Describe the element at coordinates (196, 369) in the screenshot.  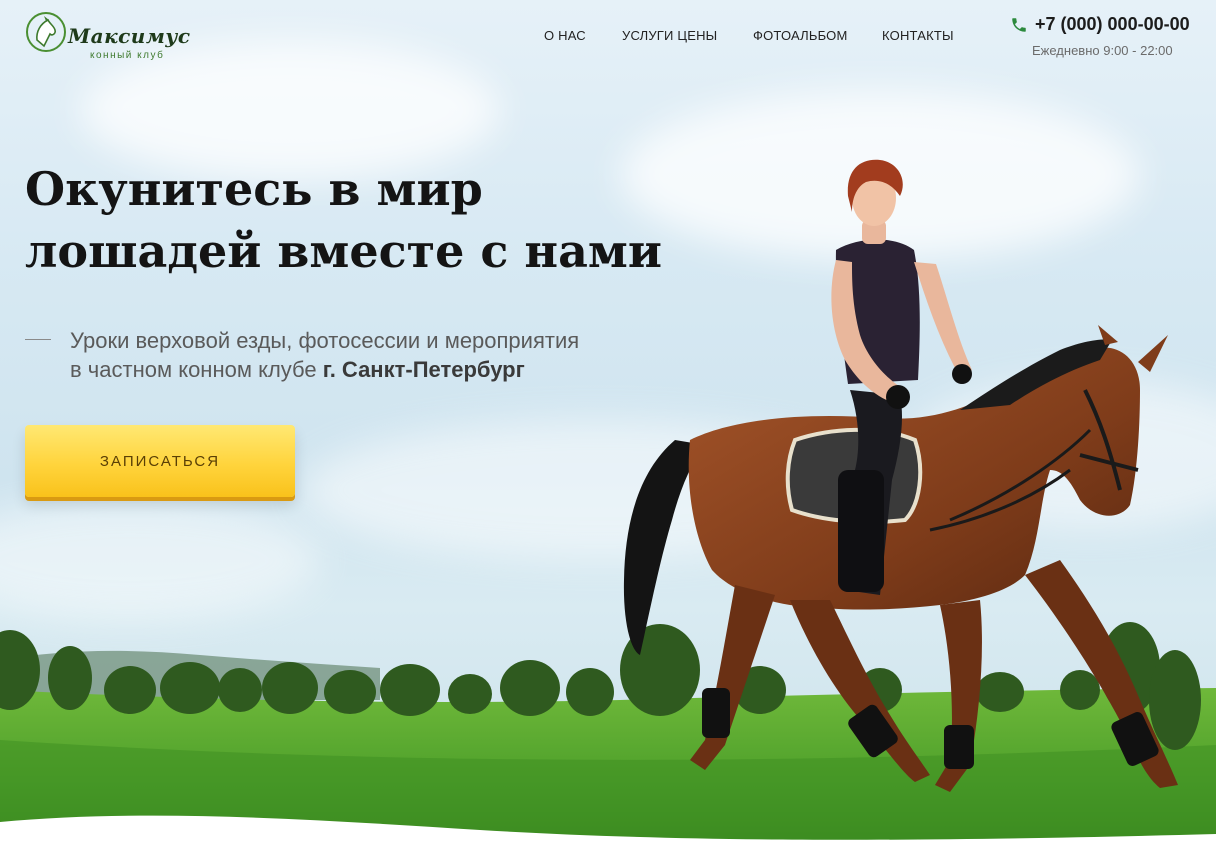
I see `hero-subtitle-line-2: в частном конном клубе` at that location.